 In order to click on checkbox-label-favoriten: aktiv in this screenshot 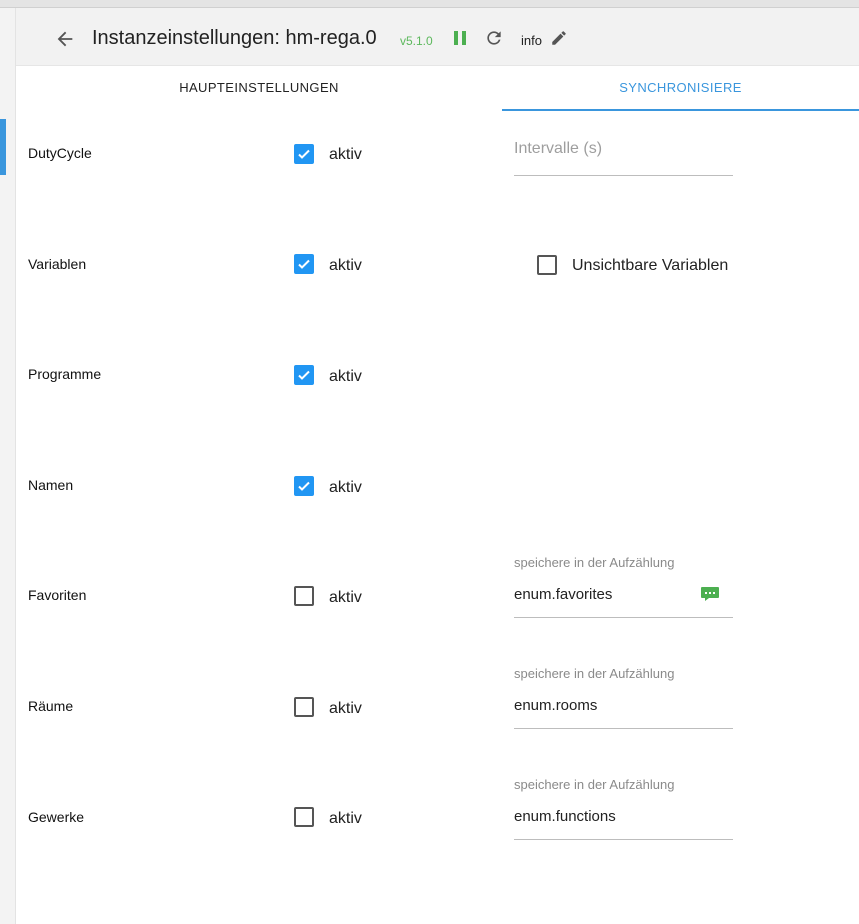, I will do `click(345, 597)`.